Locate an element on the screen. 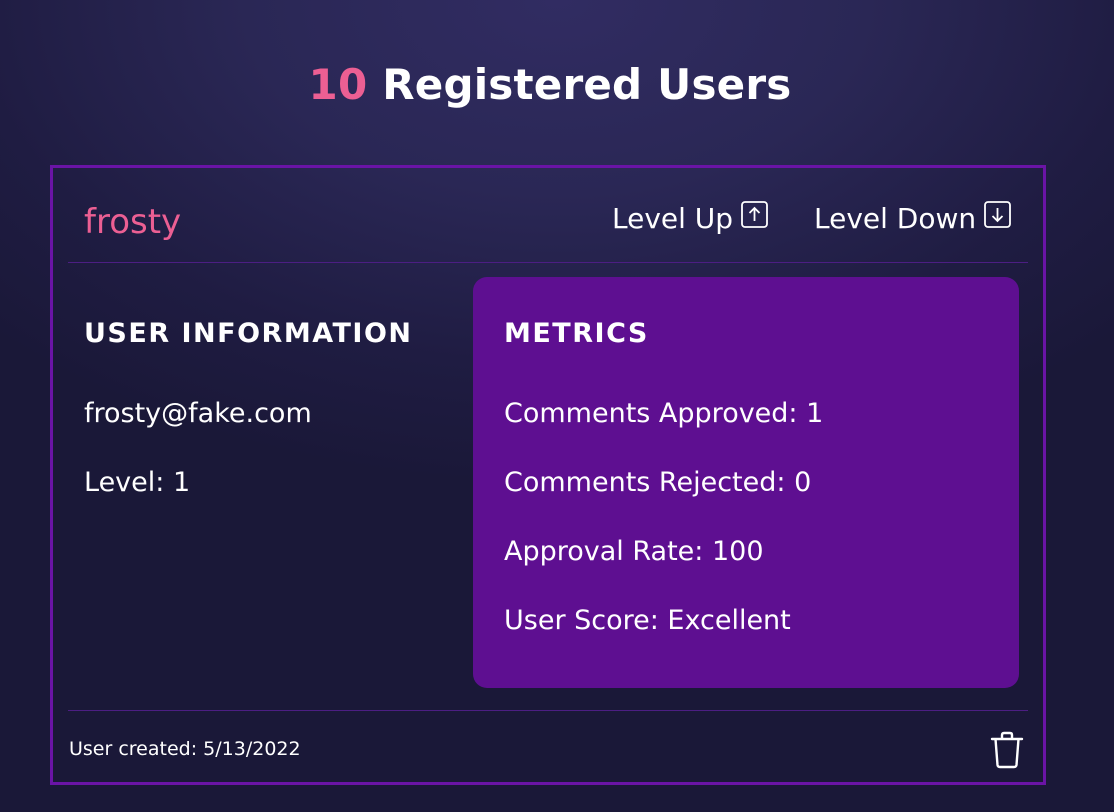 This screenshot has height=812, width=1114. metrics-heading: METRICS is located at coordinates (576, 333).